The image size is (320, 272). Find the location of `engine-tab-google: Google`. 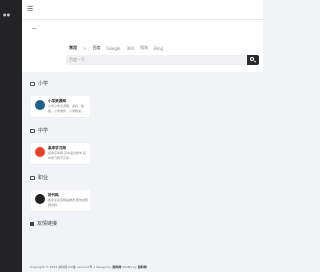

engine-tab-google: Google is located at coordinates (113, 48).